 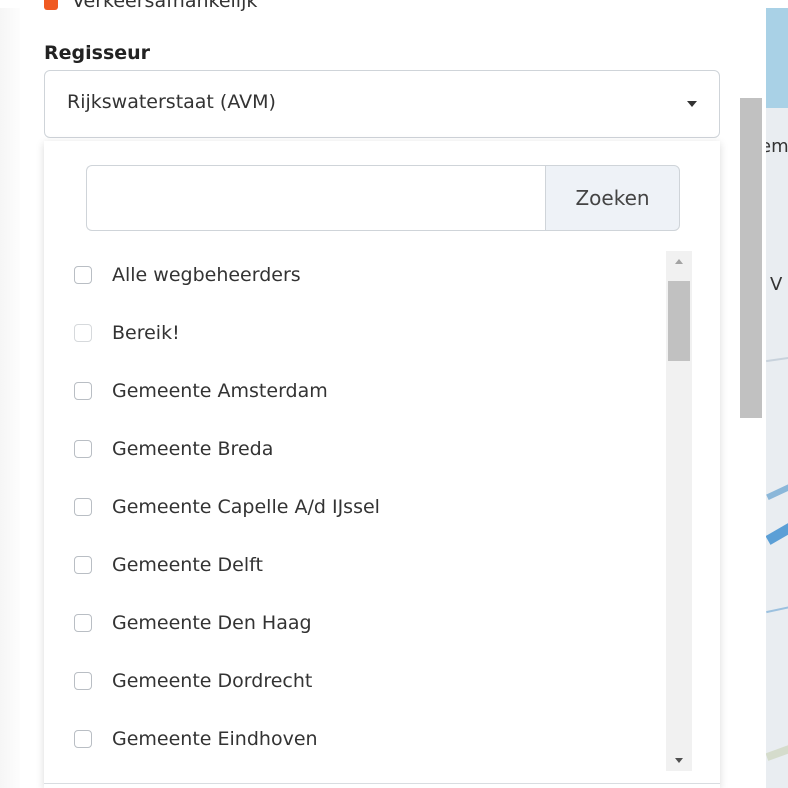 I want to click on search-button: Zoeken, so click(x=612, y=198).